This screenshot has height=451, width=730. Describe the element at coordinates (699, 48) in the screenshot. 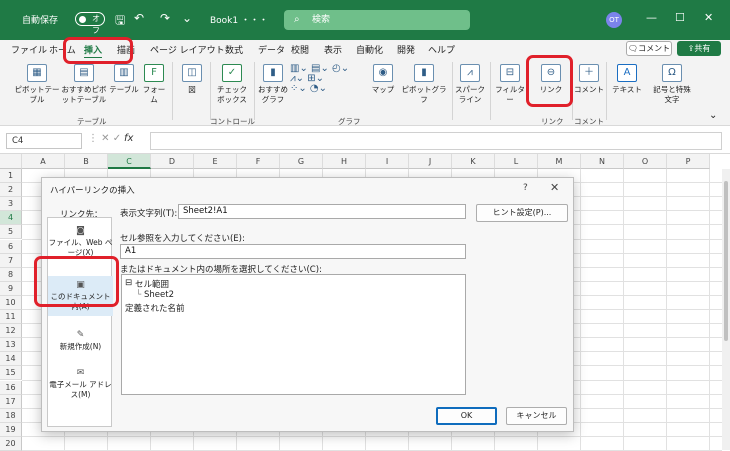

I see `share-button: ⇪共有` at that location.